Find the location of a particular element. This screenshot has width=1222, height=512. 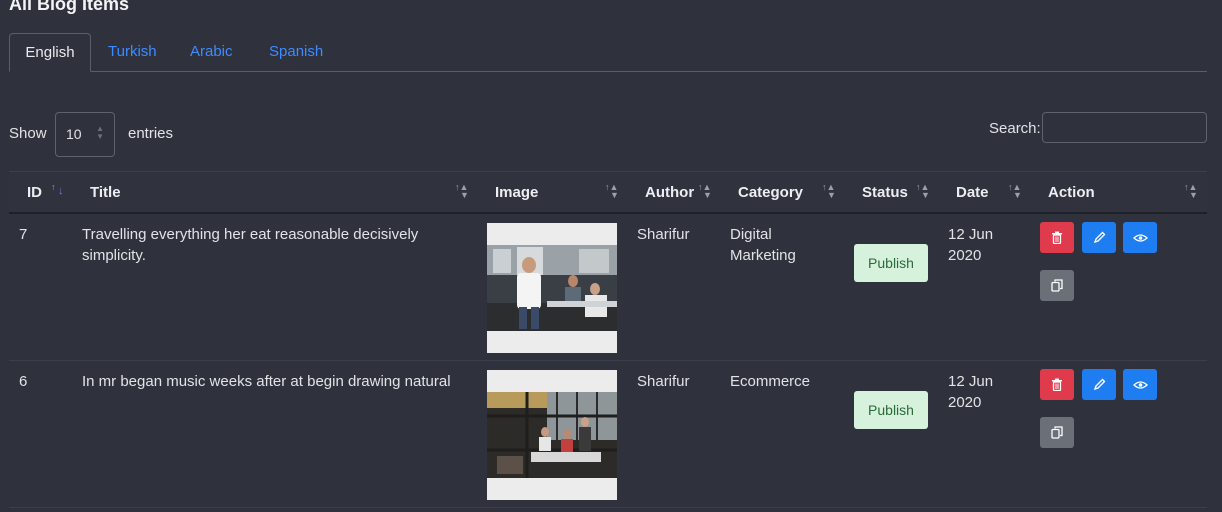

search-input is located at coordinates (1124, 127).